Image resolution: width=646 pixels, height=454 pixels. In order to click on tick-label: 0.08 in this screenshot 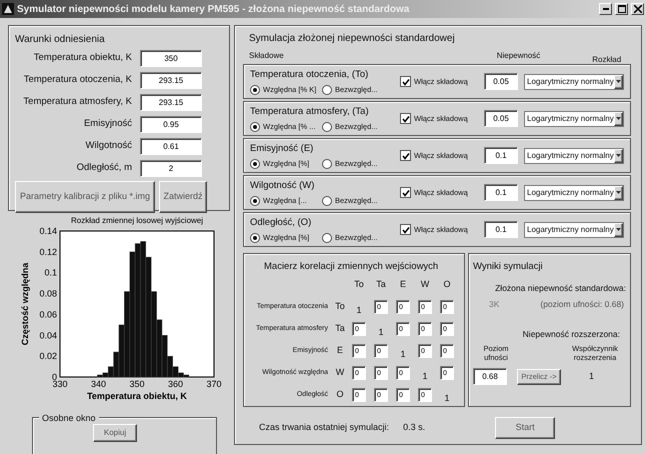, I will do `click(48, 293)`.